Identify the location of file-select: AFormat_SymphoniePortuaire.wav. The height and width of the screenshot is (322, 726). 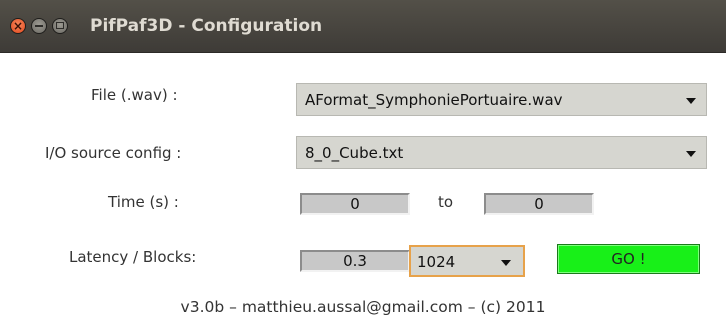
(501, 99).